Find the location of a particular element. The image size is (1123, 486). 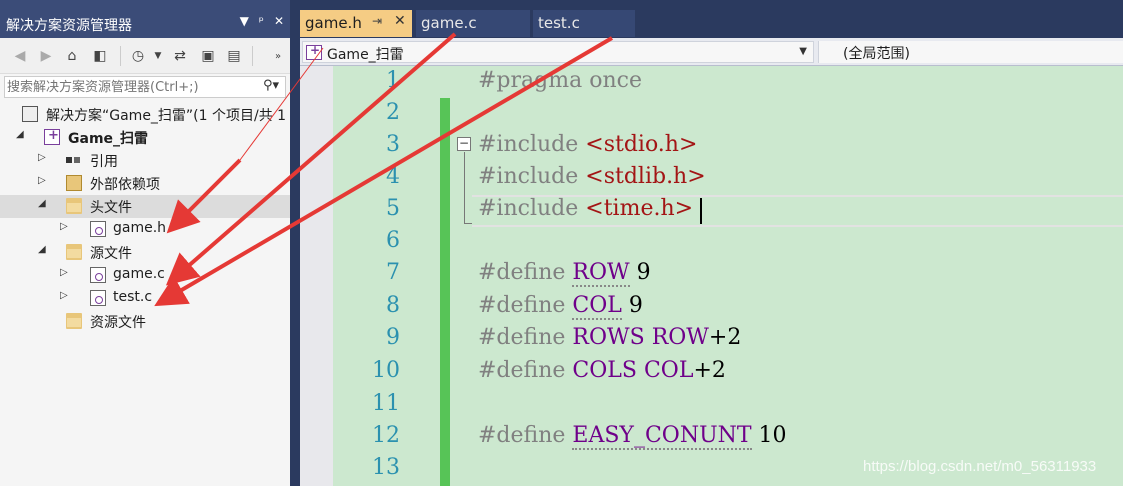

tree-item-references: ▷ 引用 is located at coordinates (145, 160).